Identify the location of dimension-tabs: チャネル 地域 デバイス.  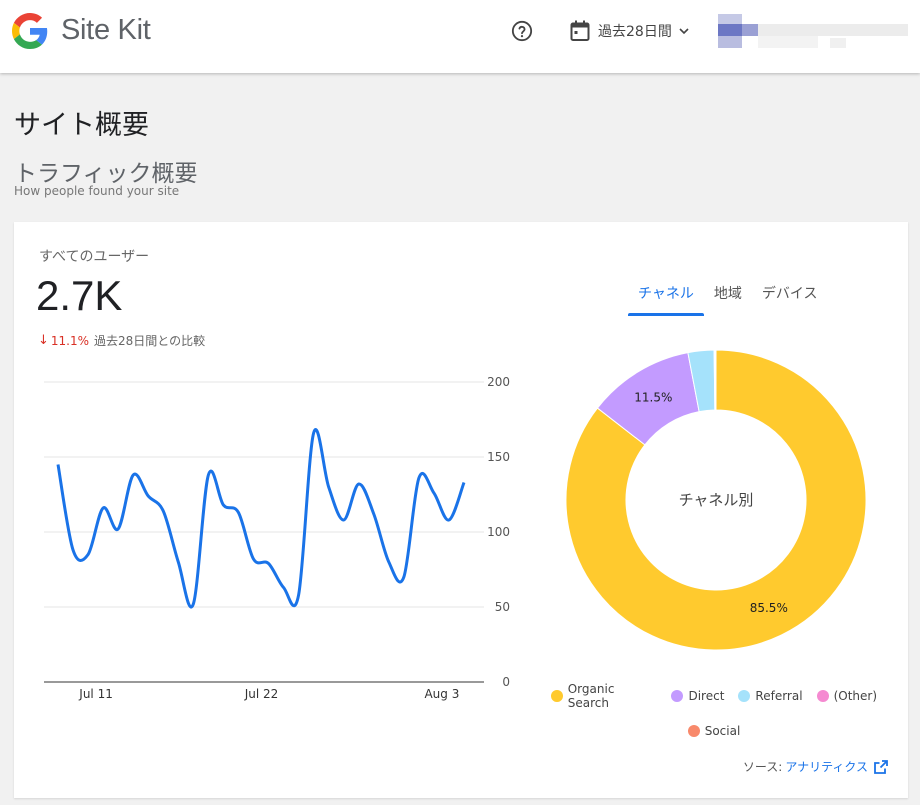
(727, 300).